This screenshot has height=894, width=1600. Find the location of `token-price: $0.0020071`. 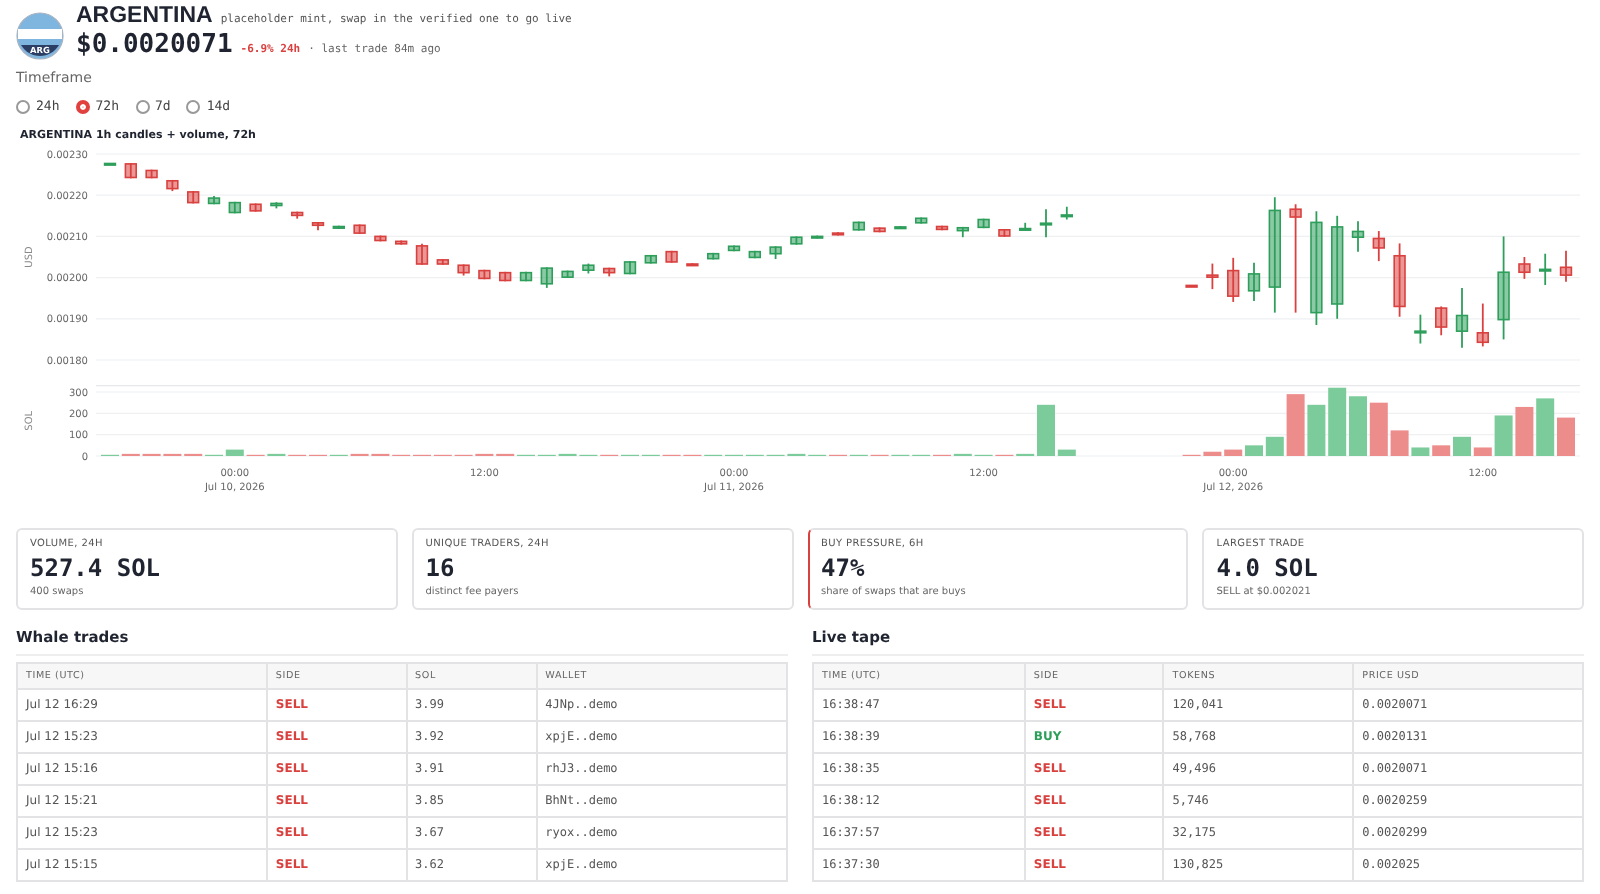

token-price: $0.0020071 is located at coordinates (154, 45).